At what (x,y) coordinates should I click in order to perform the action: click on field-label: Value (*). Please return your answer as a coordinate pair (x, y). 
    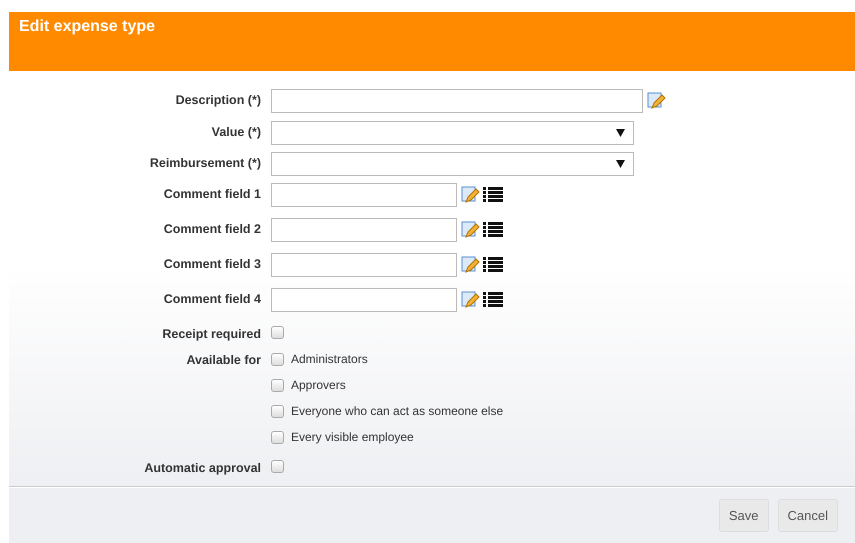
    Looking at the image, I should click on (235, 131).